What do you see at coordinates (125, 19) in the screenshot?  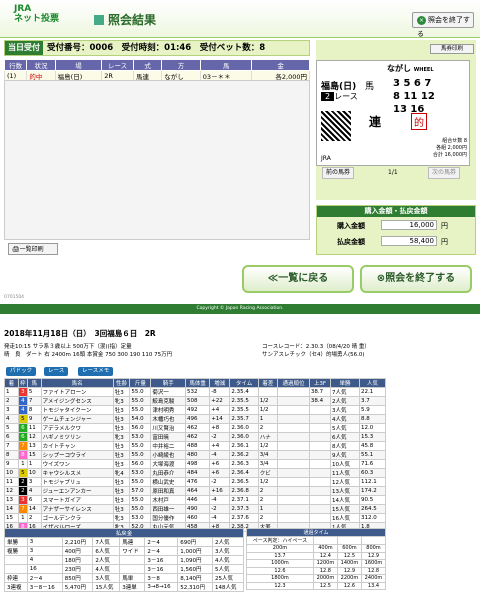 I see `page-title: 照会結果` at bounding box center [125, 19].